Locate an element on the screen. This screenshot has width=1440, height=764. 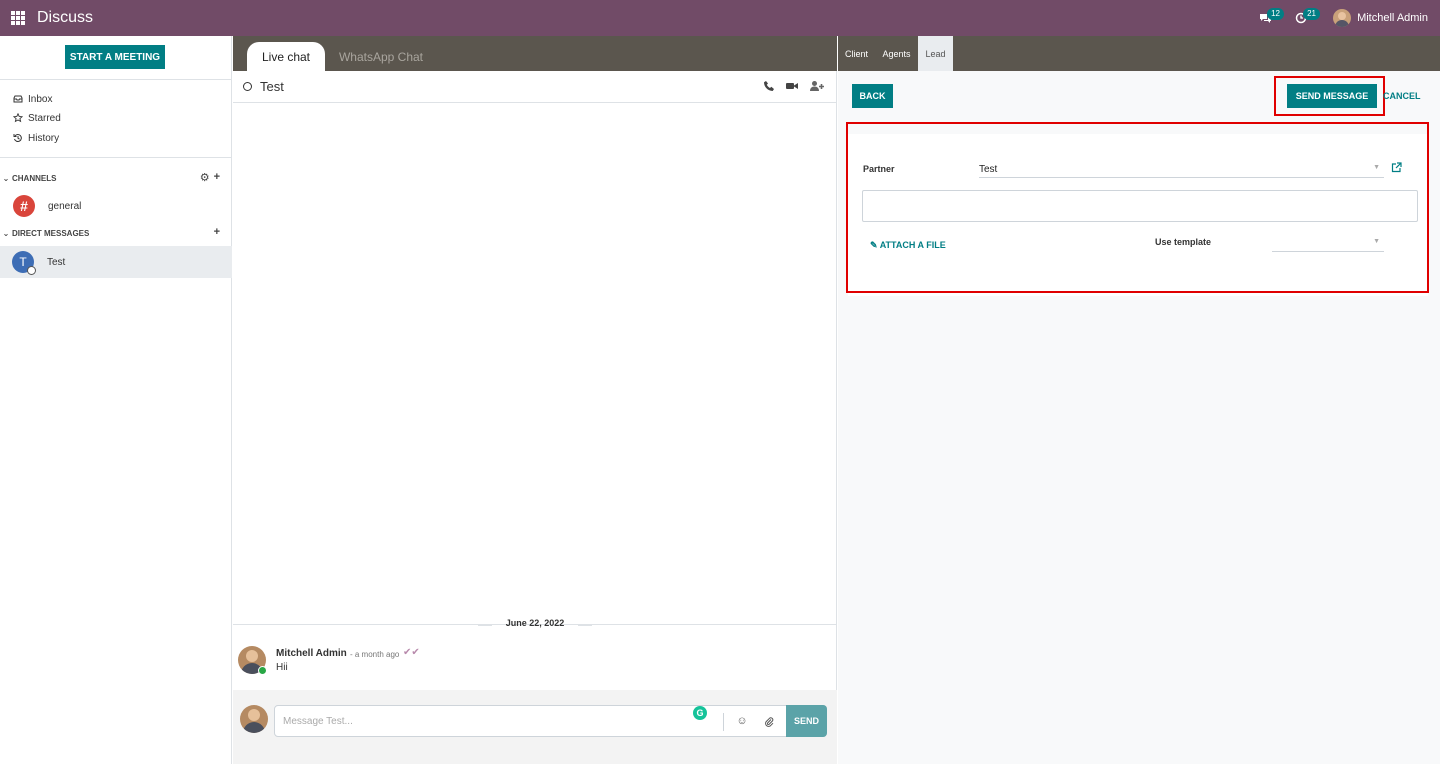
template-label: Use template is located at coordinates (1183, 242).